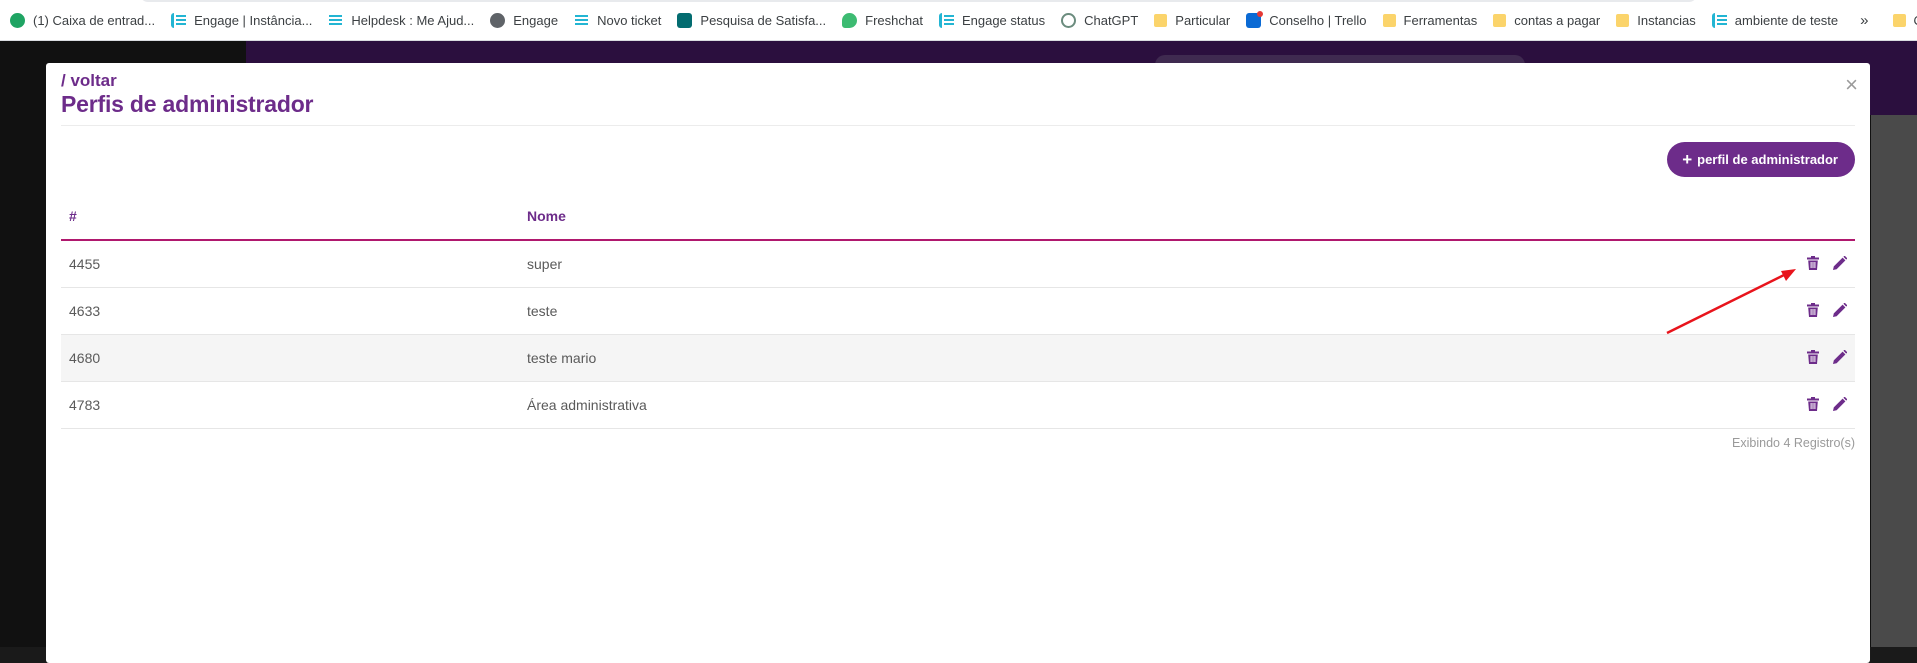 The height and width of the screenshot is (663, 1917). What do you see at coordinates (1139, 358) in the screenshot?
I see `profile-name-cell: teste mario` at bounding box center [1139, 358].